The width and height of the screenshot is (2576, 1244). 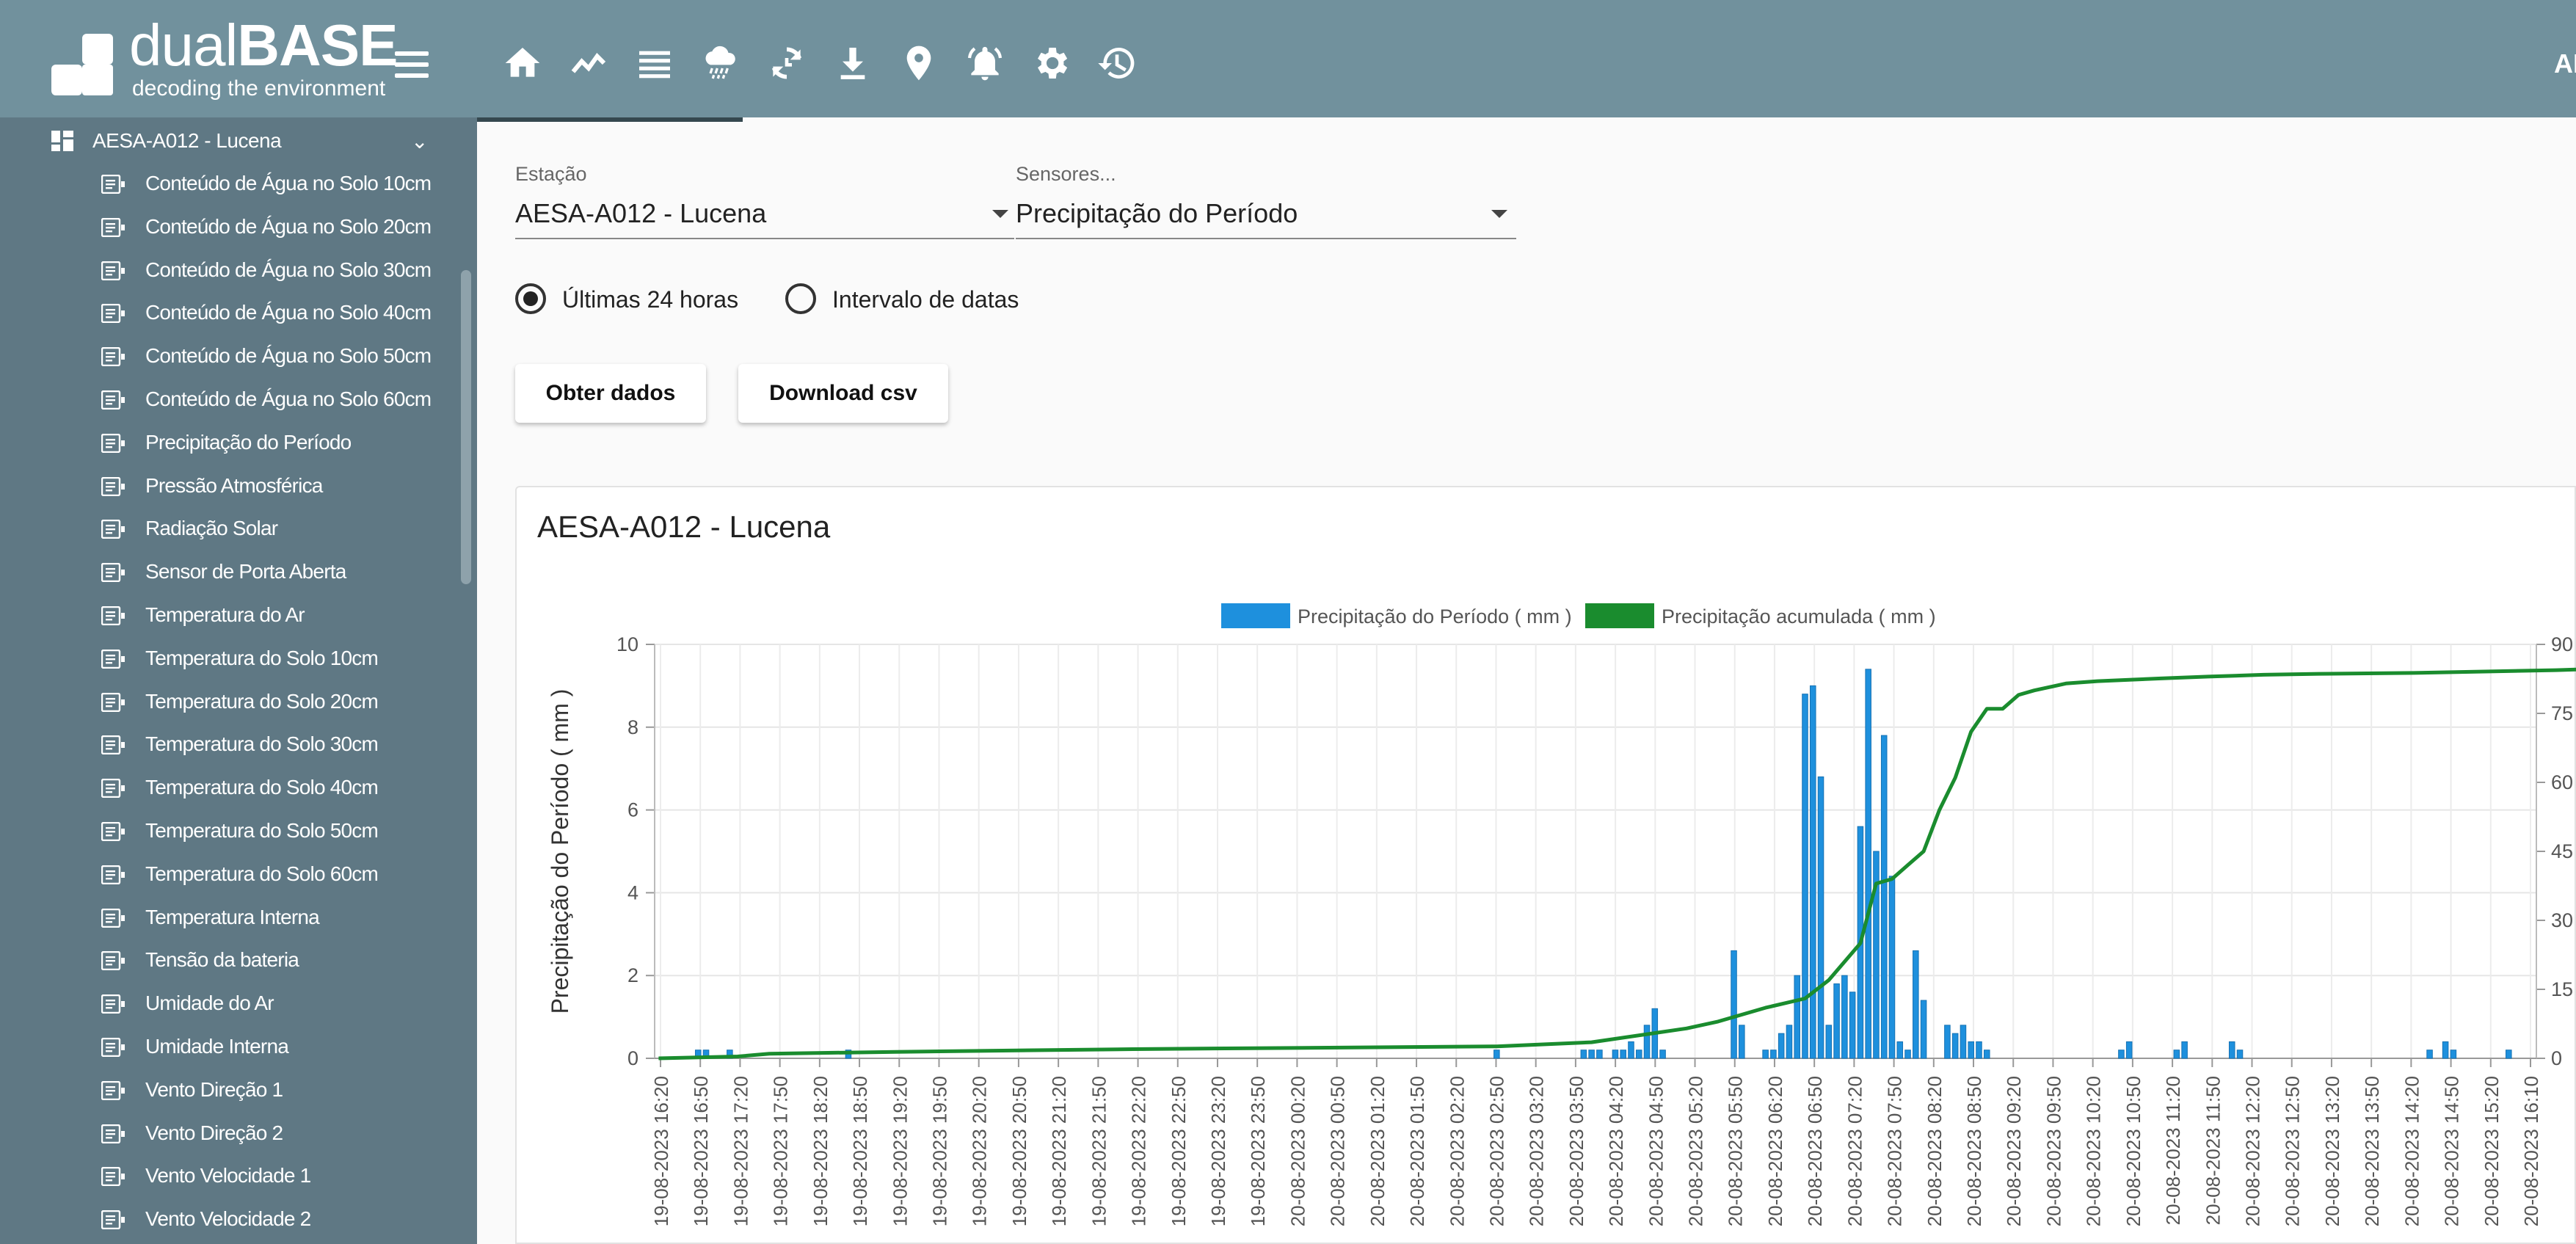 I want to click on sidebar-sensor-item: Temperatura do Solo 30cm, so click(x=235, y=743).